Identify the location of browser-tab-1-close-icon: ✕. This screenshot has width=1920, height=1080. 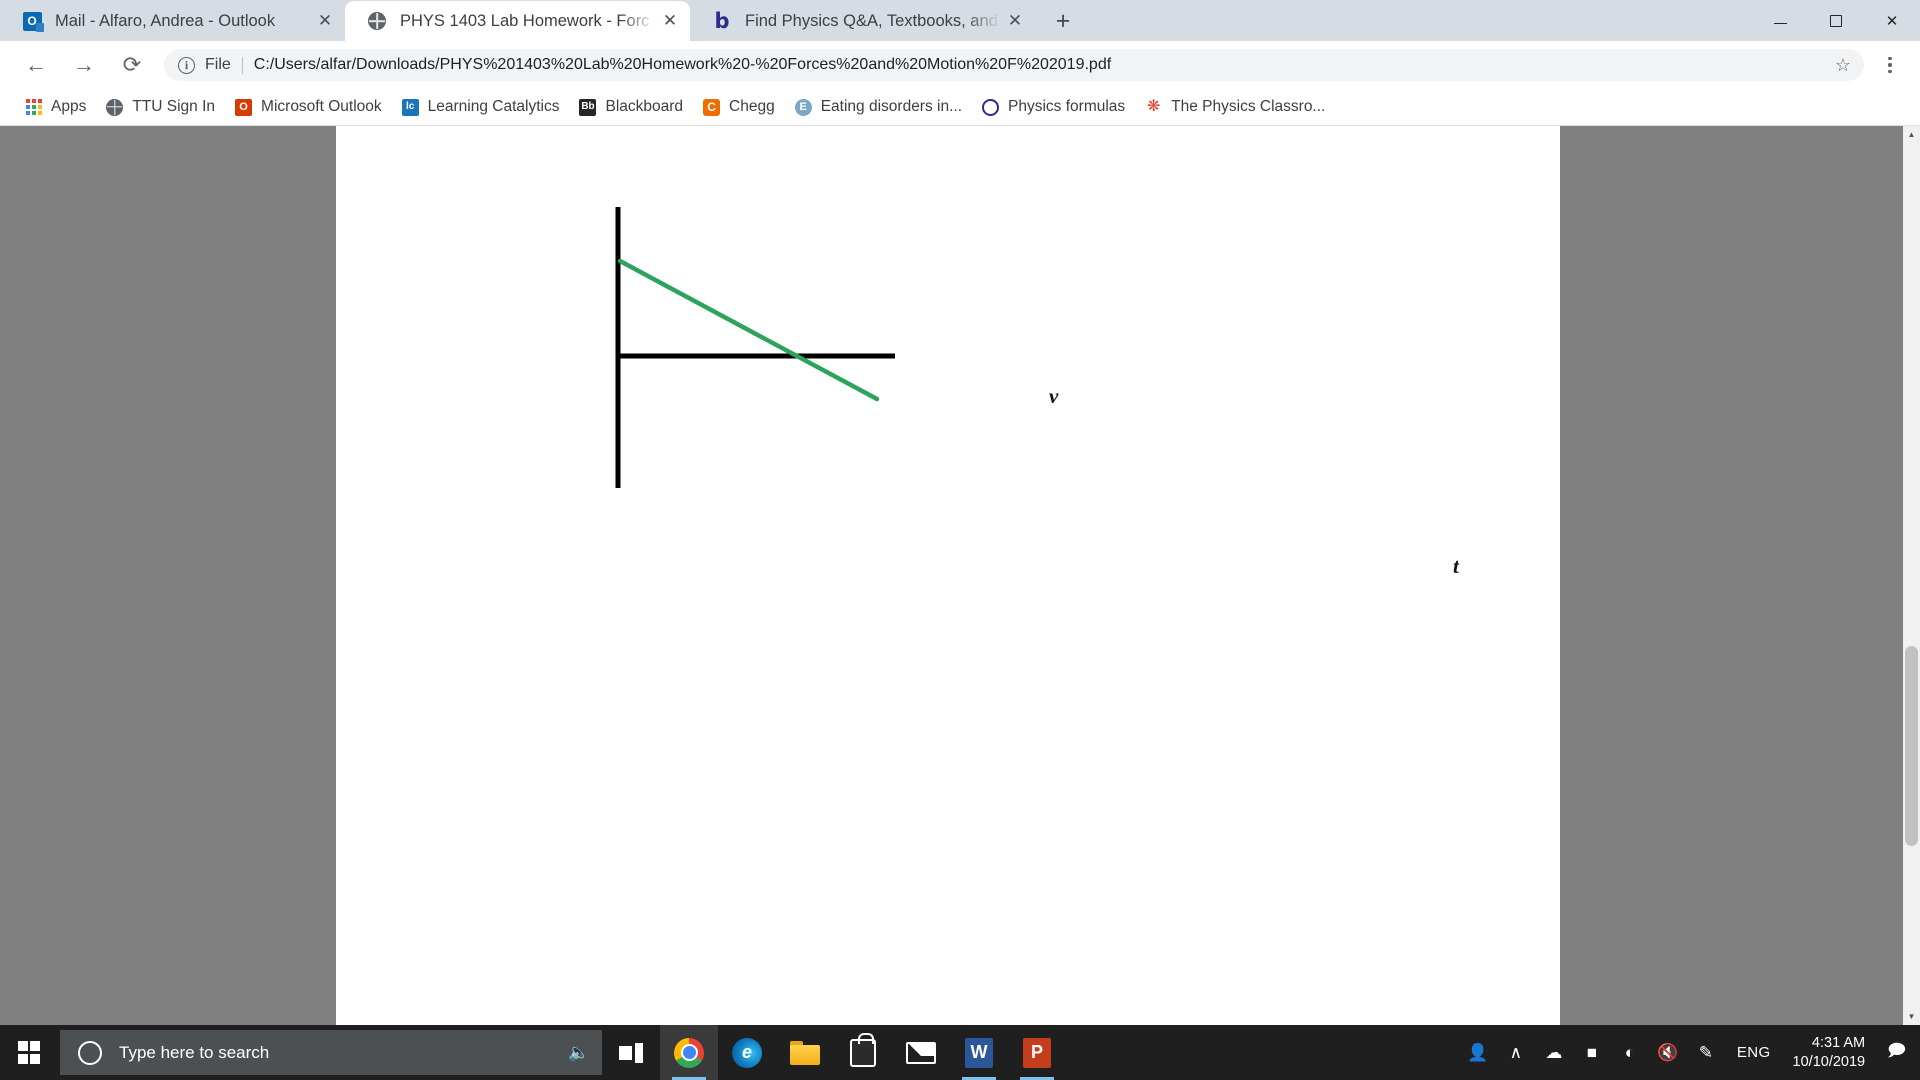
(325, 21).